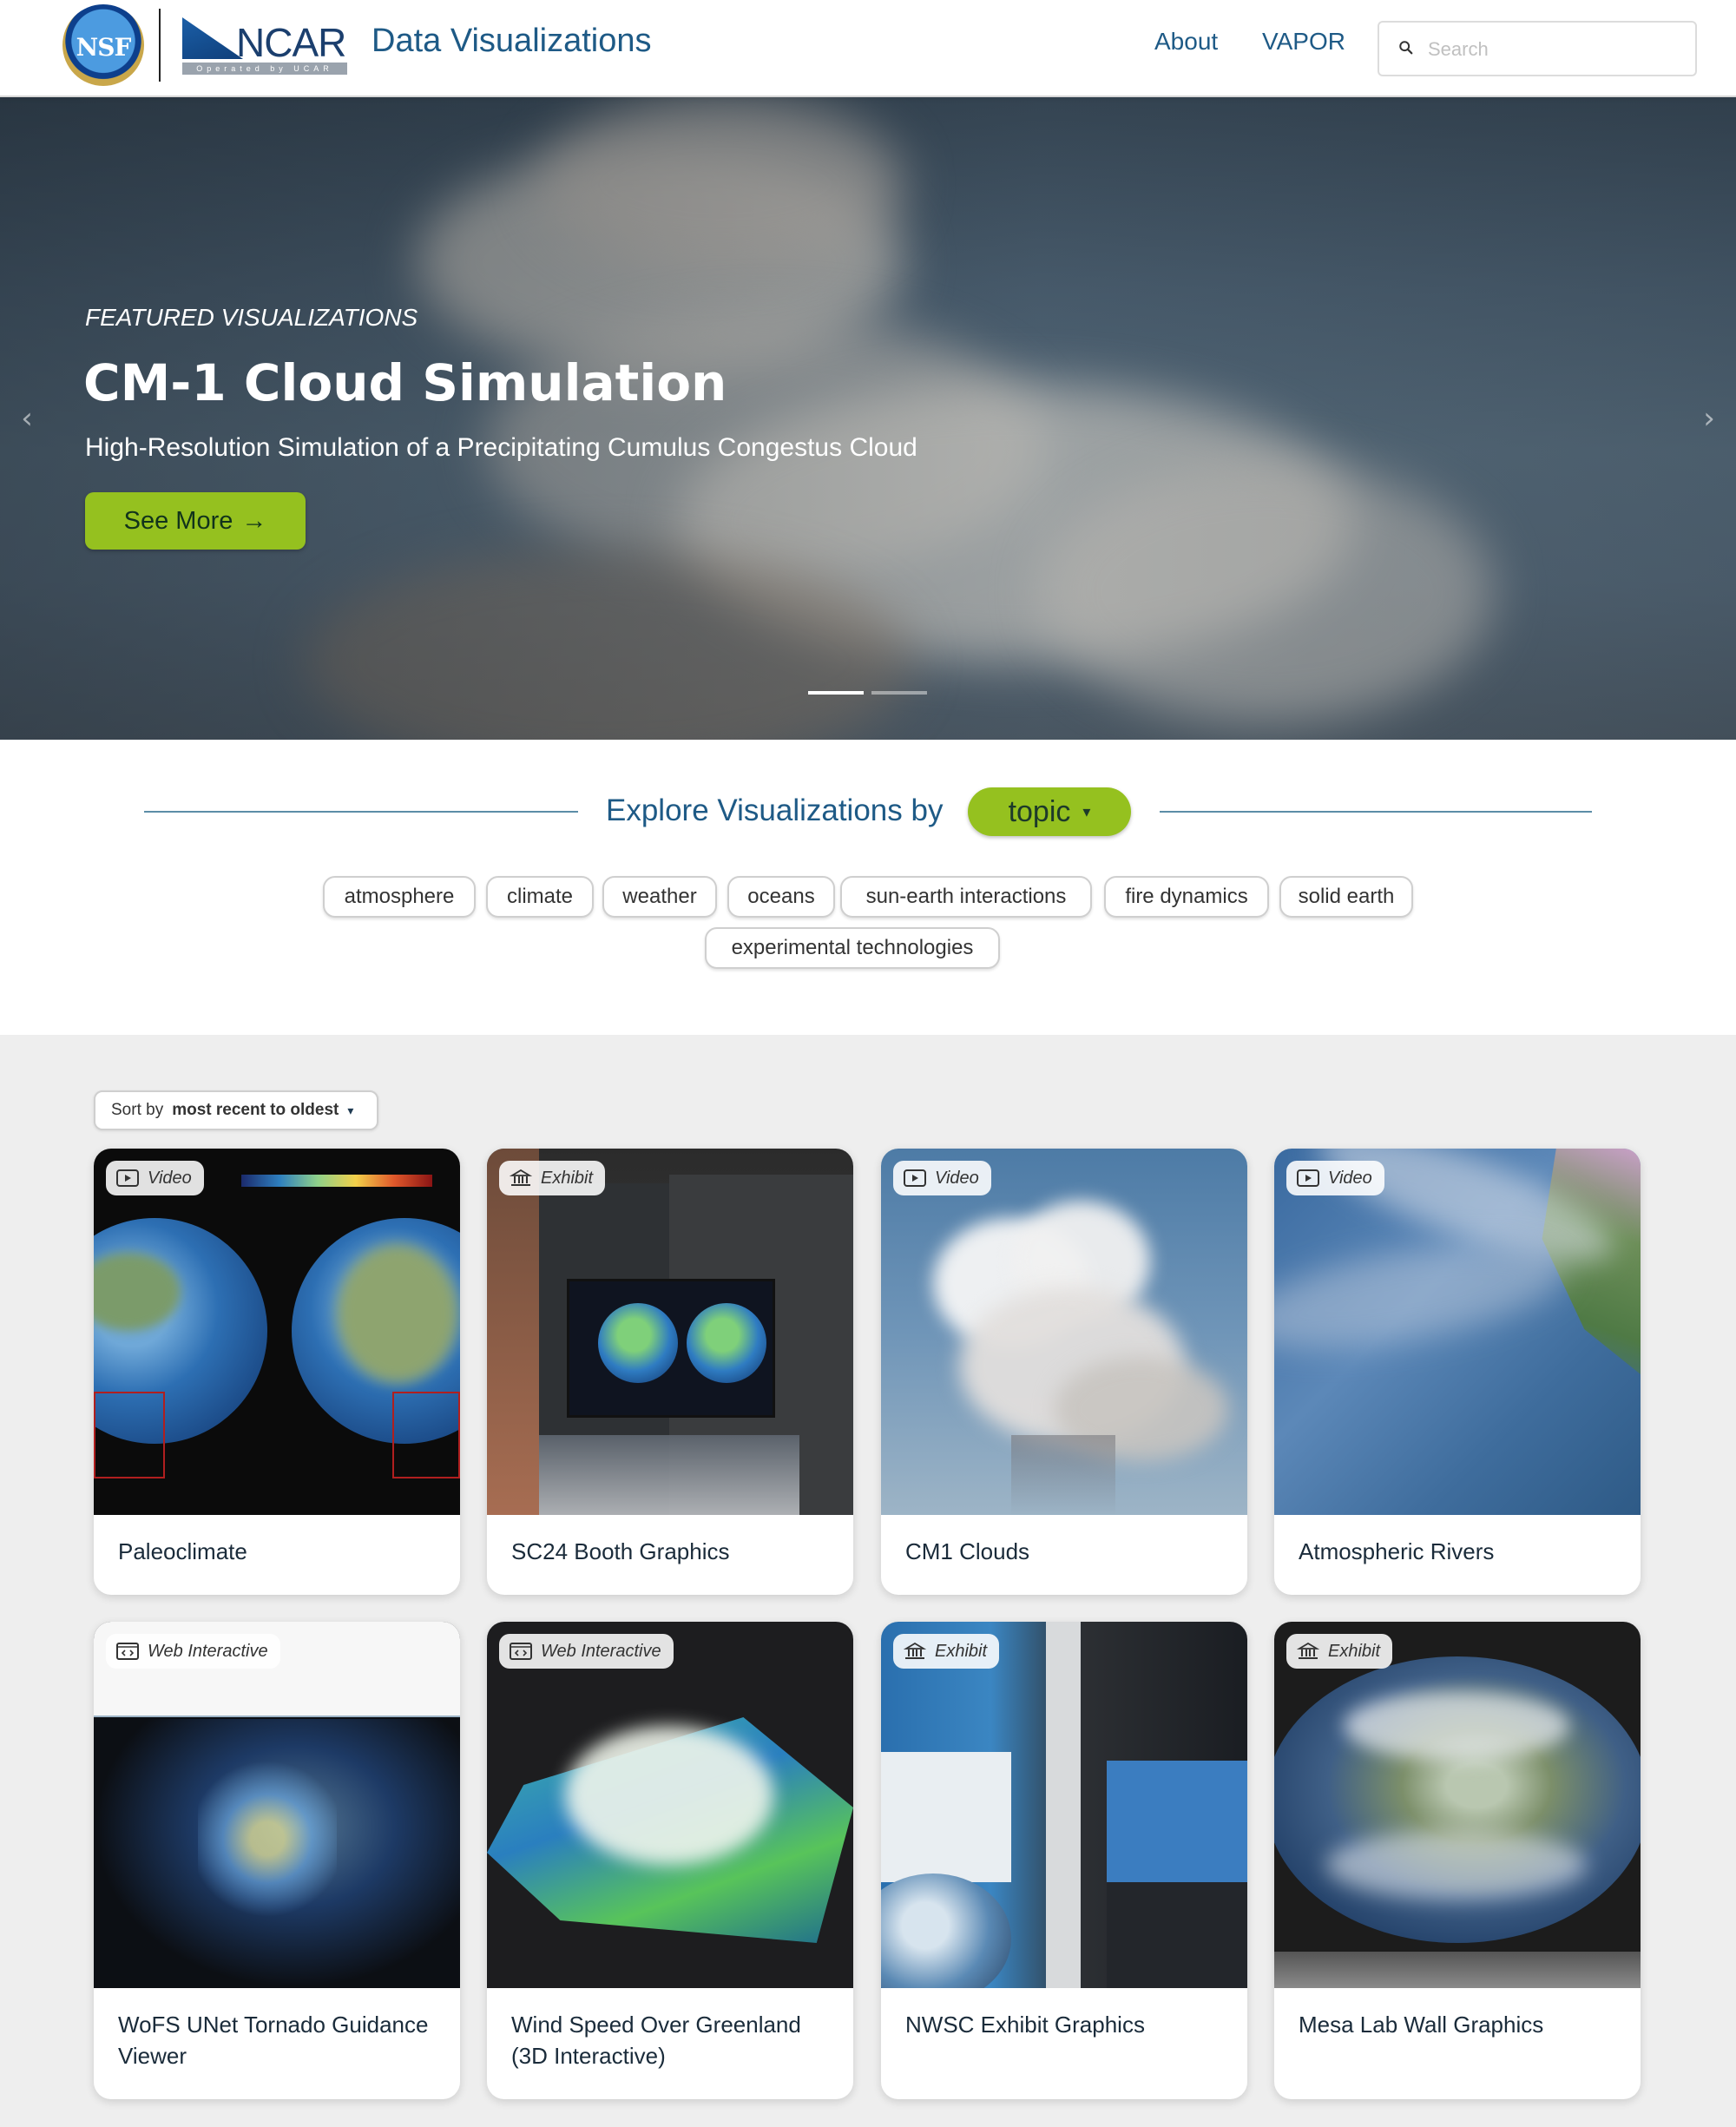  I want to click on hero-label: FEATURED VISUALIZATIONS, so click(251, 317).